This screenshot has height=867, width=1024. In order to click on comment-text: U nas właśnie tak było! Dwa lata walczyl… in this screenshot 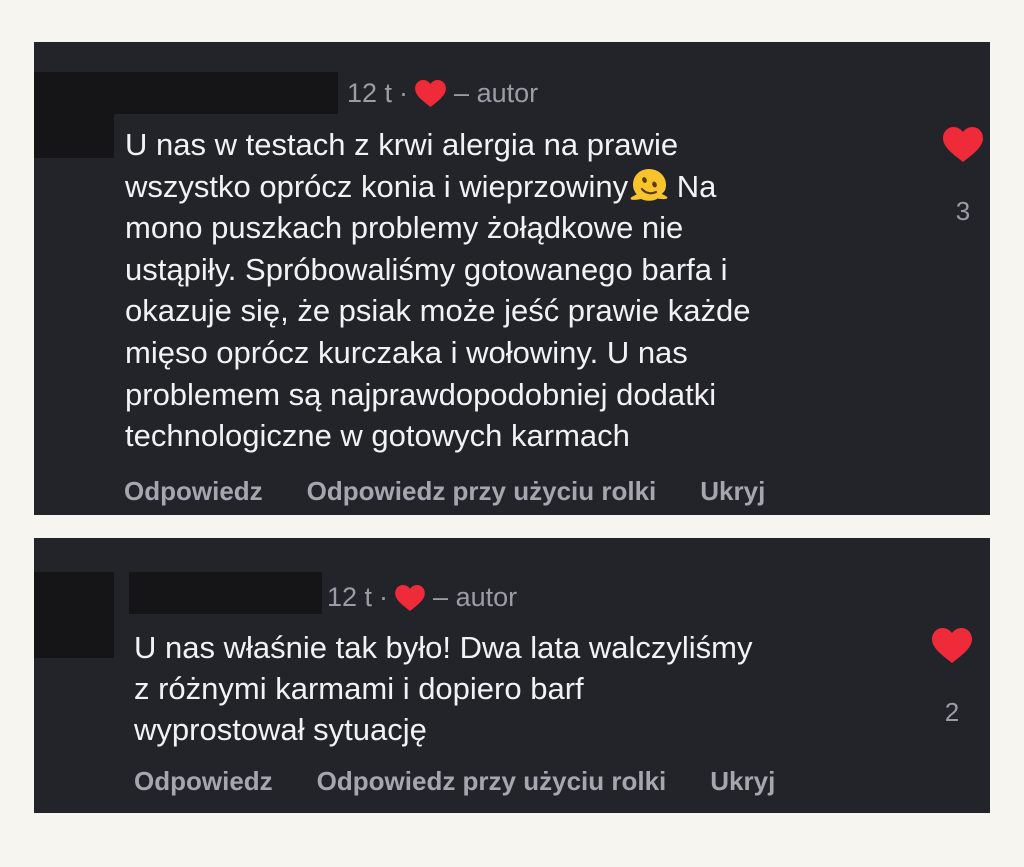, I will do `click(443, 688)`.